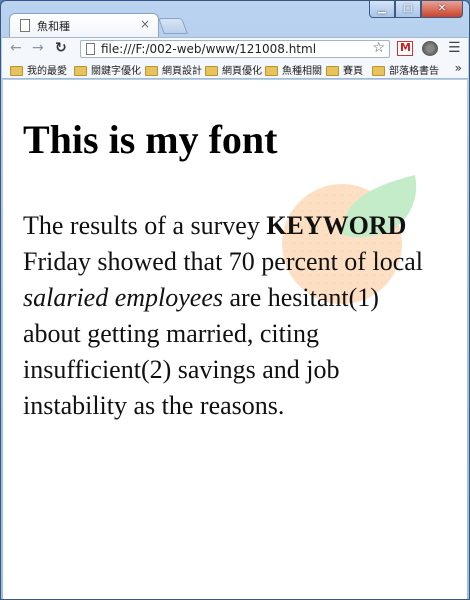 This screenshot has height=600, width=470. I want to click on bookmark-folder: 關鍵字優化, so click(107, 69).